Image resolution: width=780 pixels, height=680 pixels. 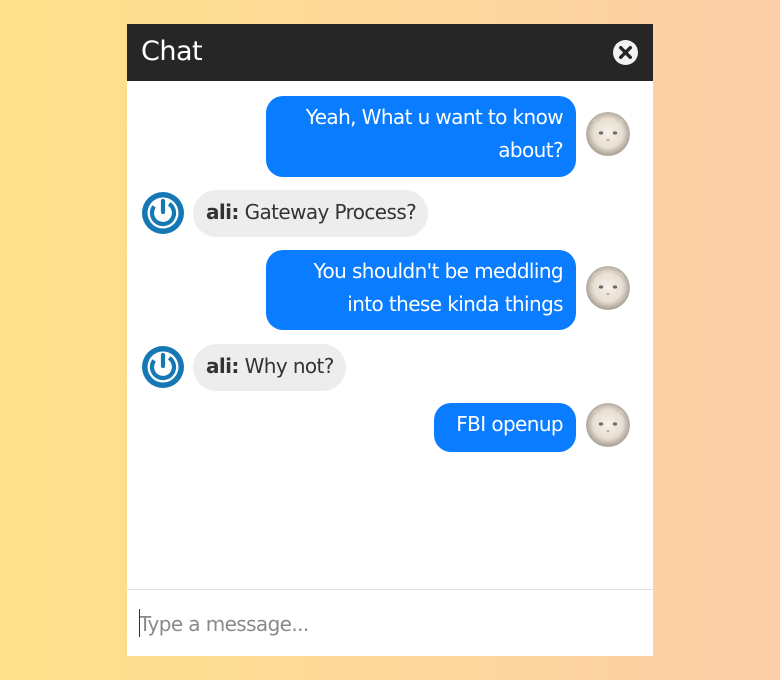 What do you see at coordinates (289, 366) in the screenshot?
I see `message-text: Why not?` at bounding box center [289, 366].